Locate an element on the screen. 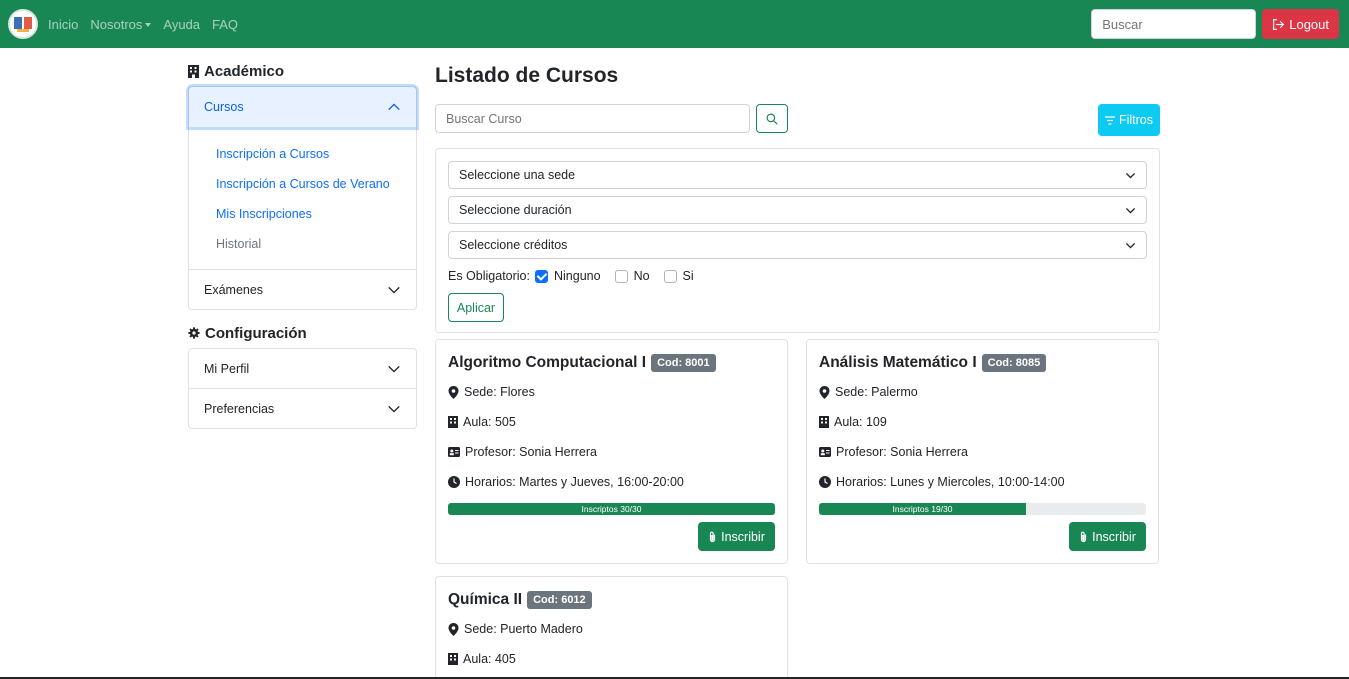  filter-icon is located at coordinates (1109, 120).